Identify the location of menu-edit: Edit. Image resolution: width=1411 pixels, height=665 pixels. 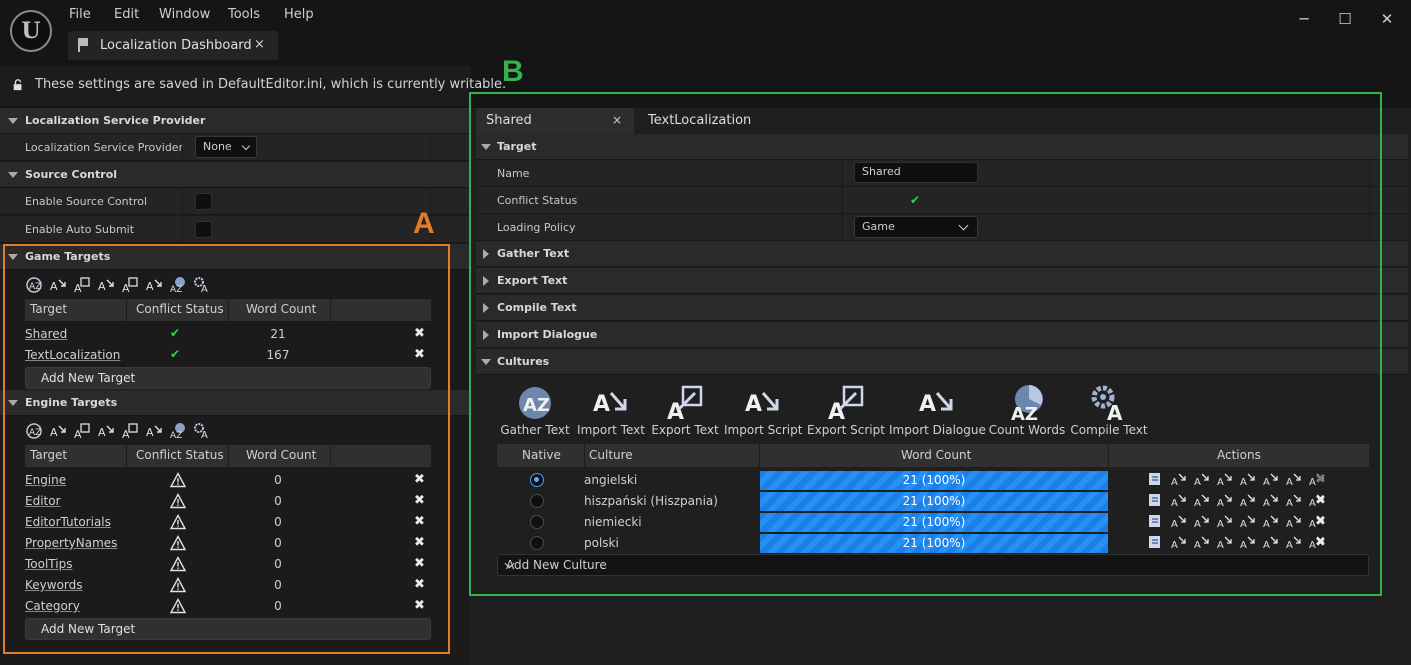
(126, 14).